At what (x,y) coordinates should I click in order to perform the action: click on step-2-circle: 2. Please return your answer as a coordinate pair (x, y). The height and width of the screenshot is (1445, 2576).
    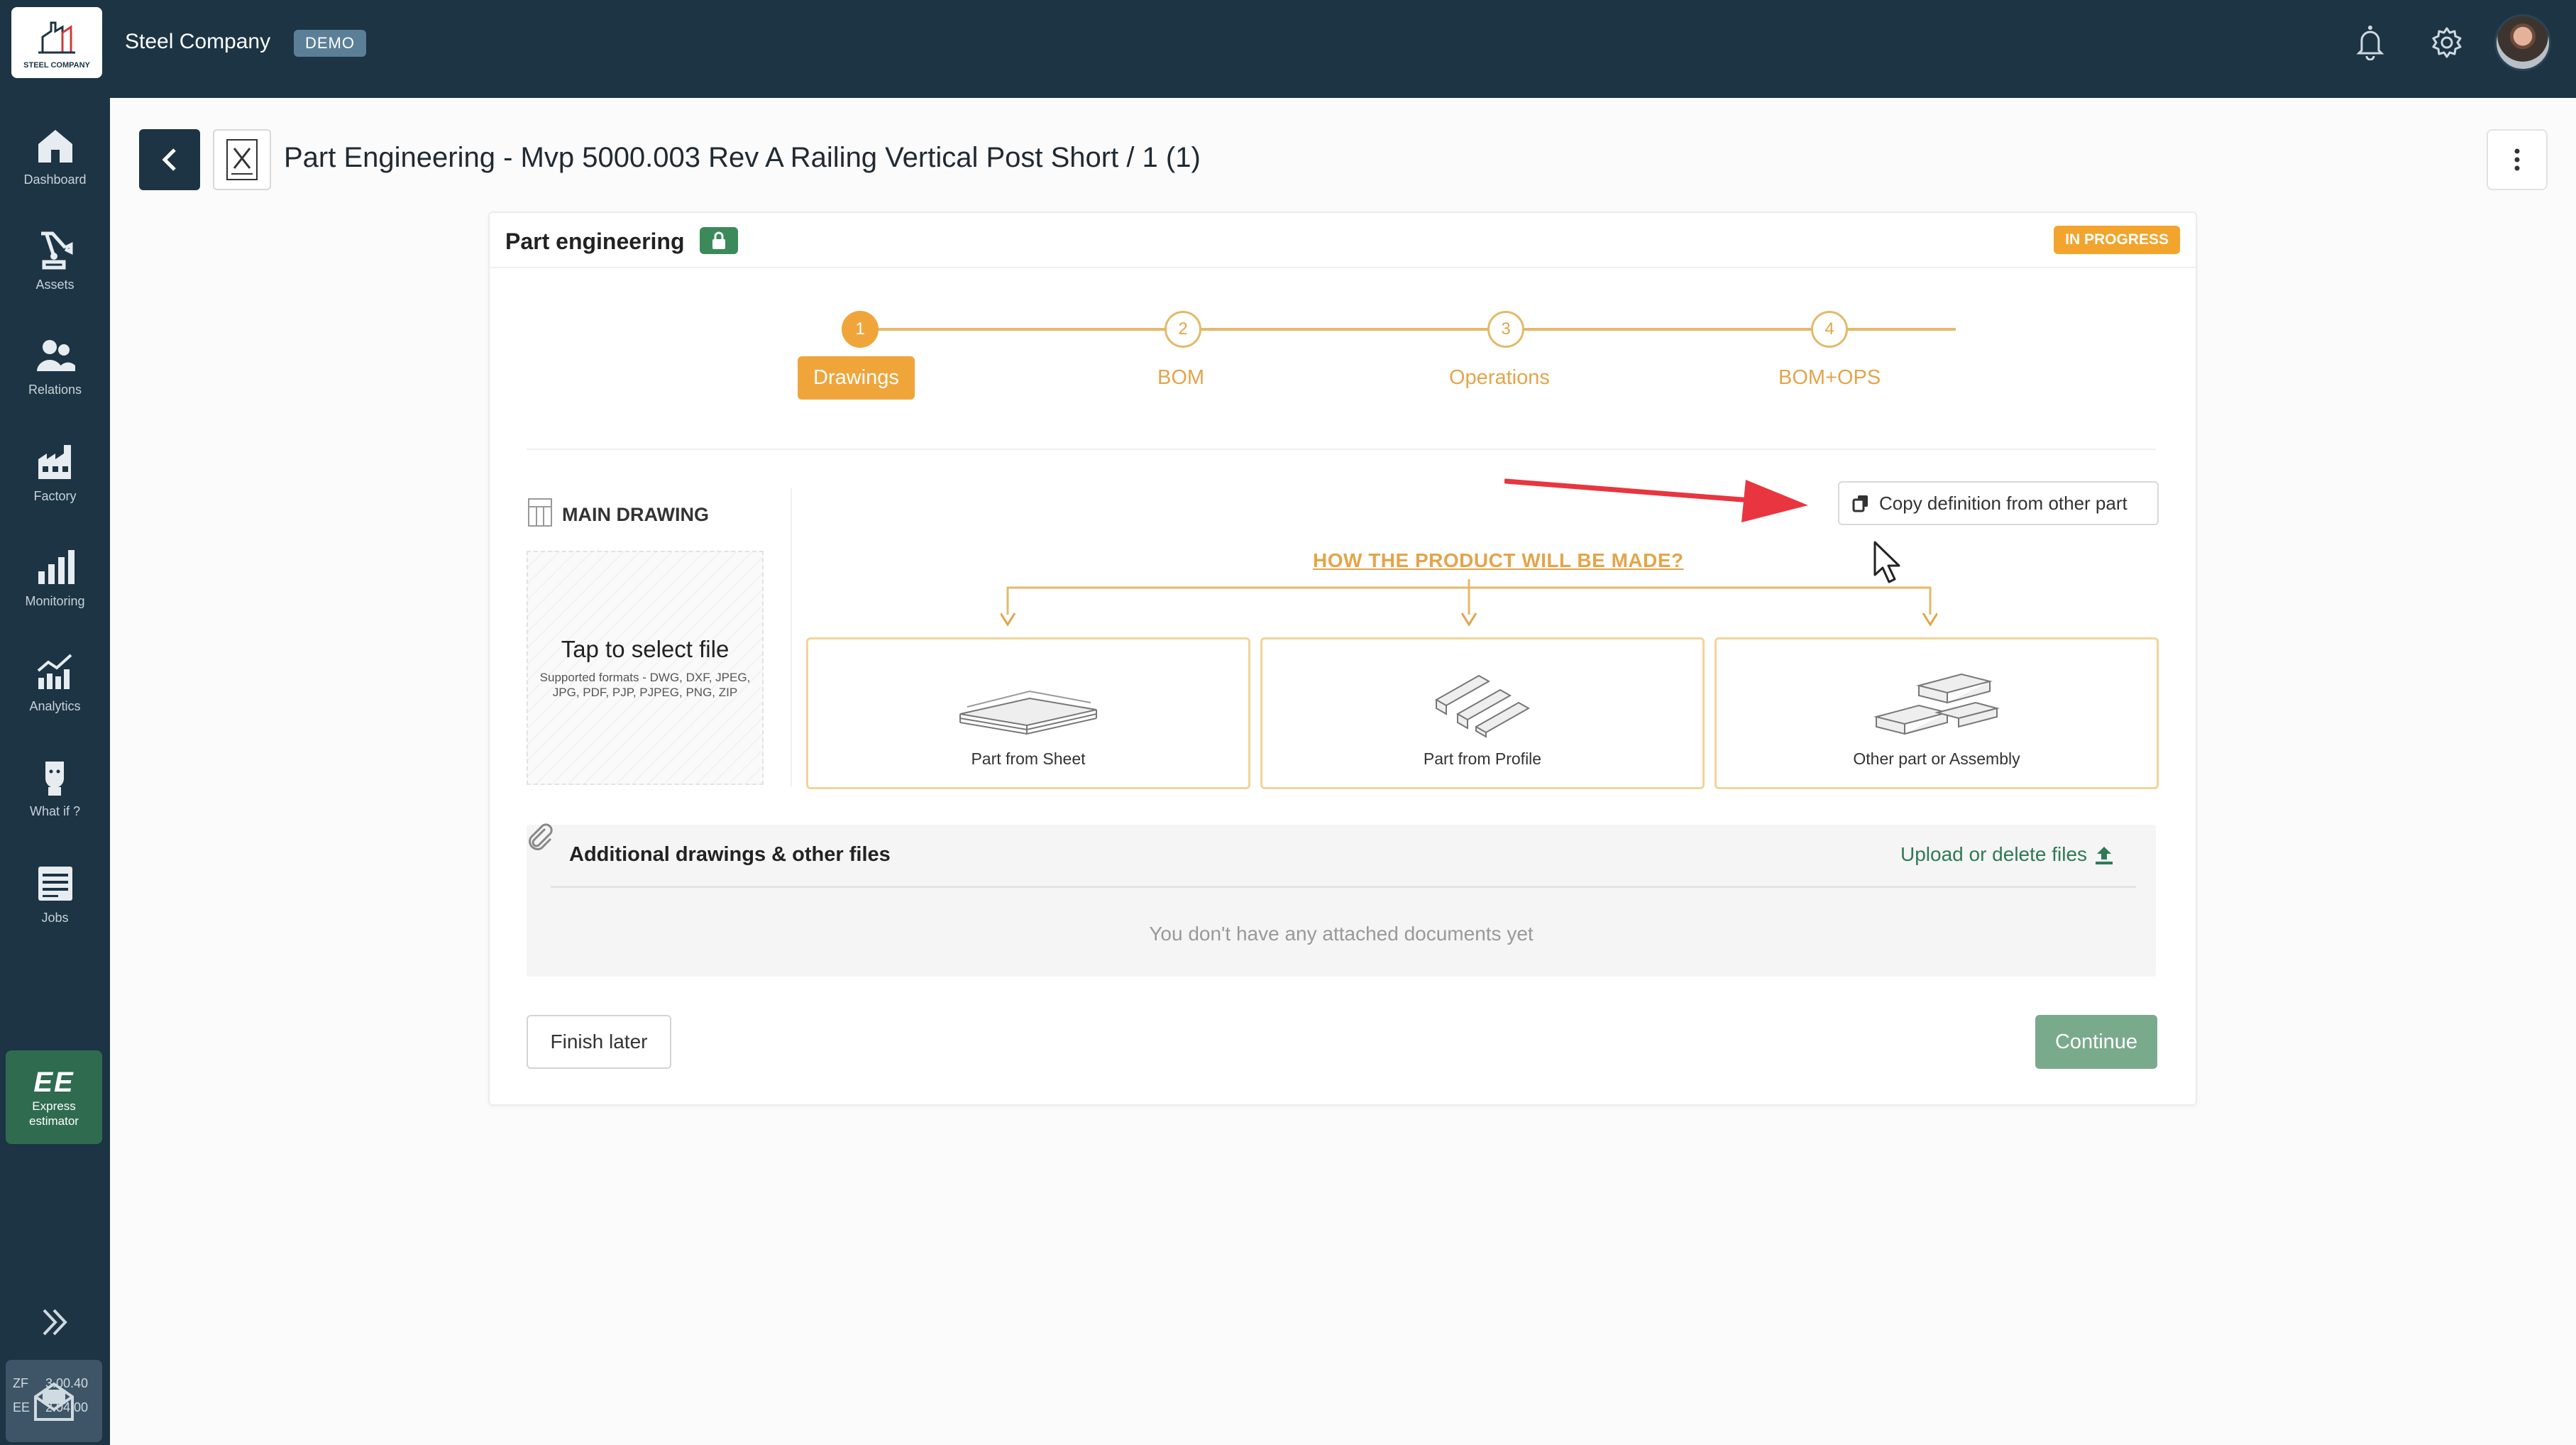
    Looking at the image, I should click on (1183, 329).